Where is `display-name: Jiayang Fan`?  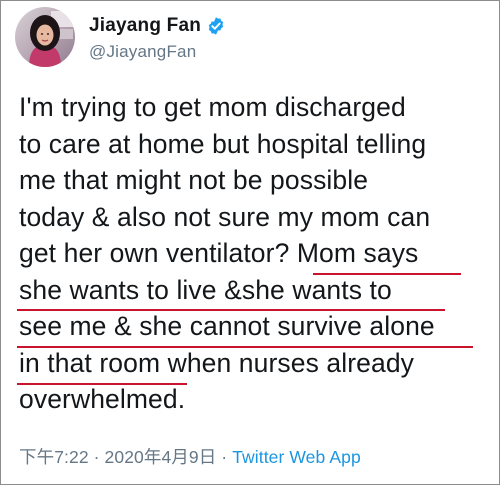 display-name: Jiayang Fan is located at coordinates (145, 26).